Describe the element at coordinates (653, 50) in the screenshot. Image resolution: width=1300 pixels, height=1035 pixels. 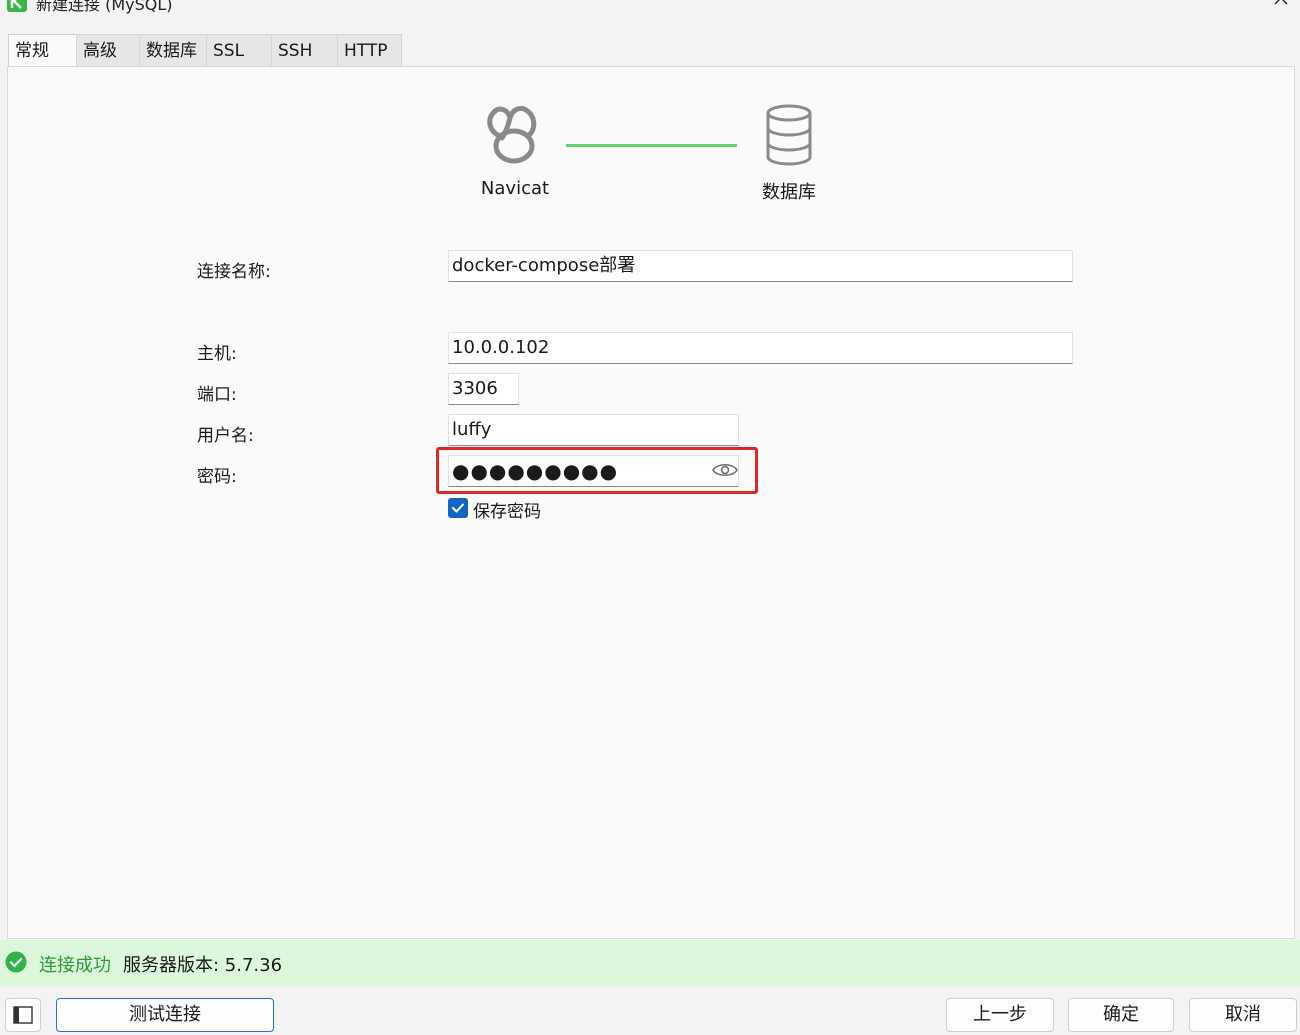
I see `tab-strip: 常规 高级 数据库 SSL SSH HTTP` at that location.